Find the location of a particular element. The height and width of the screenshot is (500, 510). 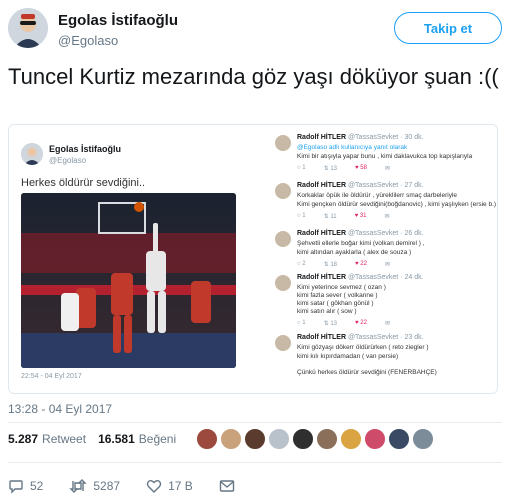

reply-count: ○ 2 is located at coordinates (301, 264).